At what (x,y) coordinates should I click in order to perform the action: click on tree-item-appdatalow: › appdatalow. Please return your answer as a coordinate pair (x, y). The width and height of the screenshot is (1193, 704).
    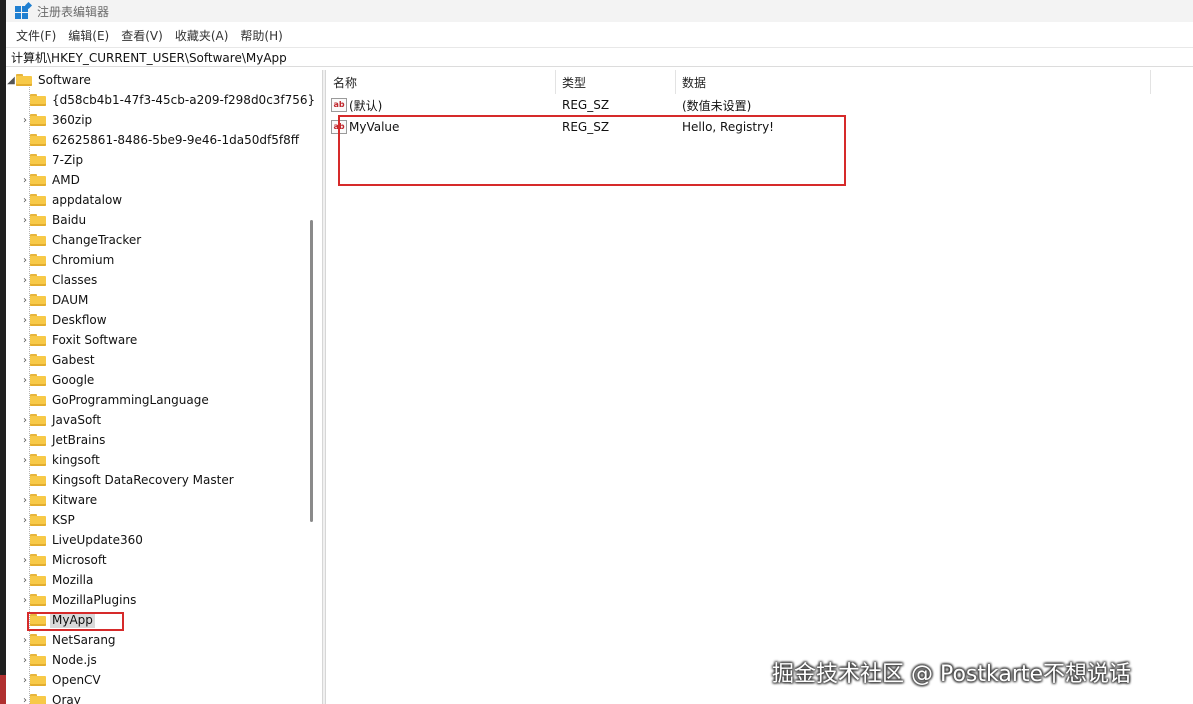
    Looking at the image, I should click on (72, 200).